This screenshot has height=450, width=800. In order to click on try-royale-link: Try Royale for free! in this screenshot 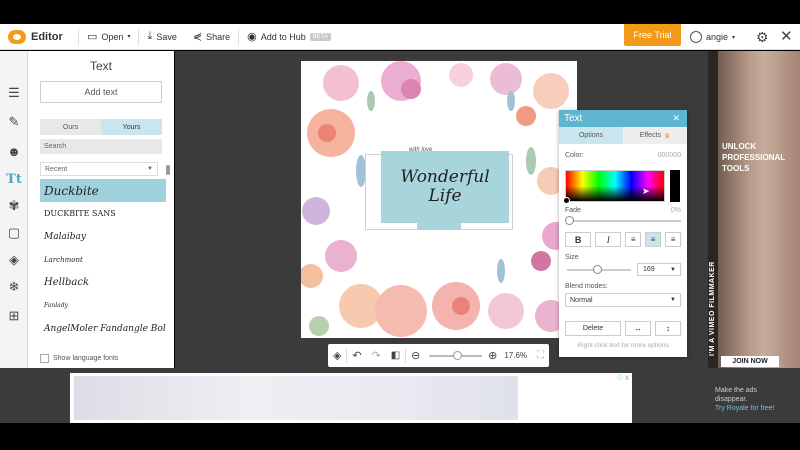, I will do `click(745, 408)`.